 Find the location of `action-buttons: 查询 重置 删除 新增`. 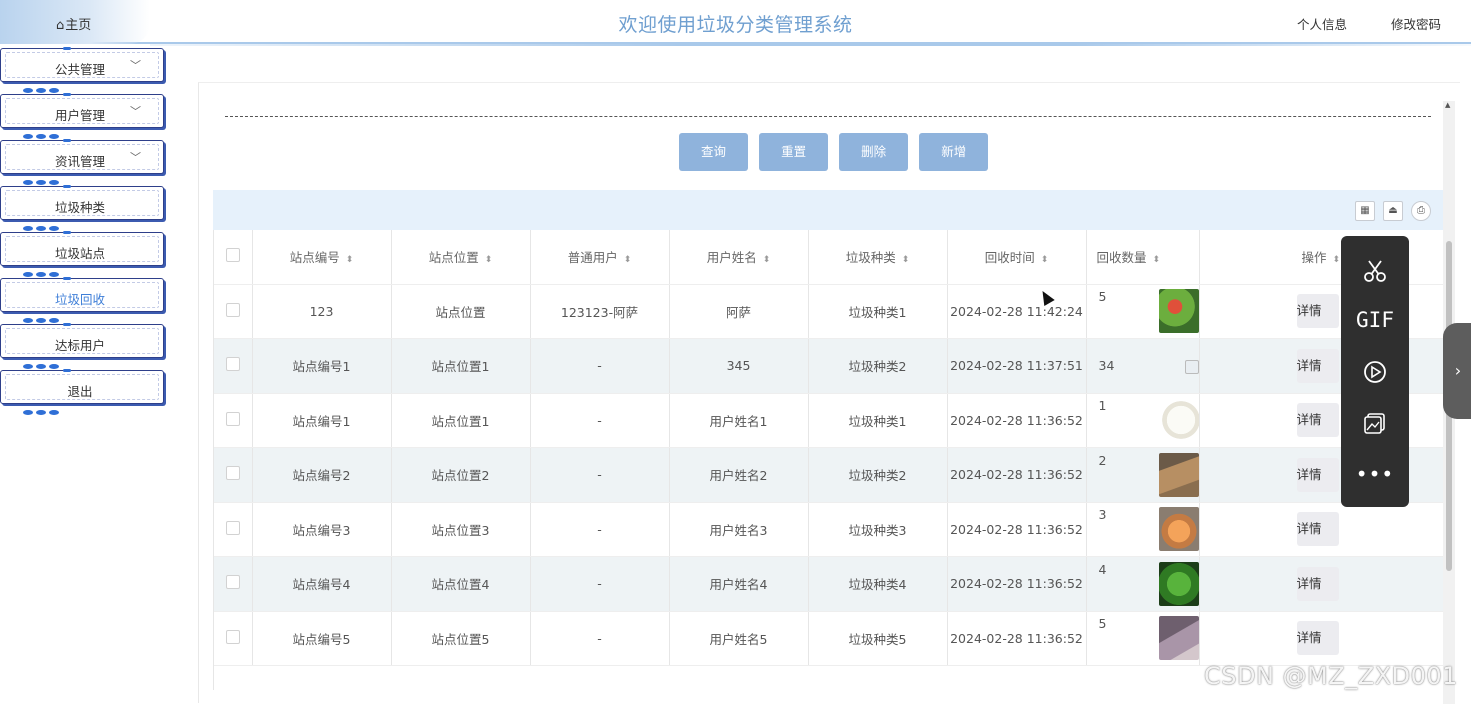

action-buttons: 查询 重置 删除 新增 is located at coordinates (836, 152).